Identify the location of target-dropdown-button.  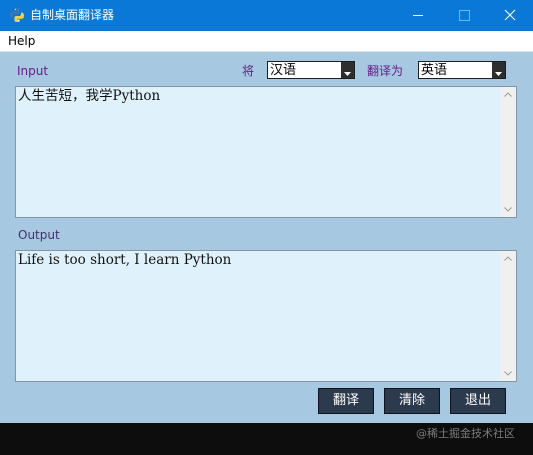
(498, 70).